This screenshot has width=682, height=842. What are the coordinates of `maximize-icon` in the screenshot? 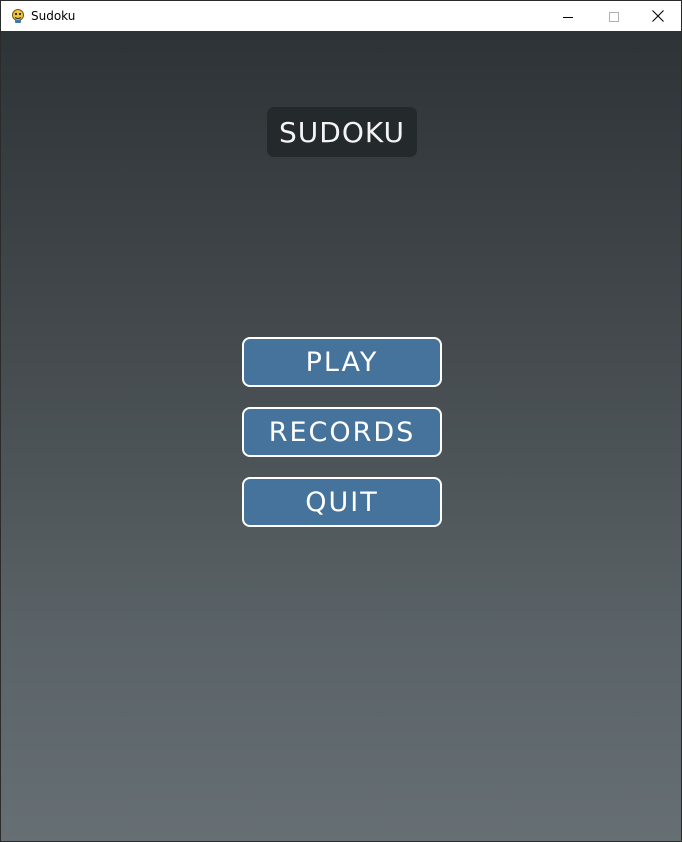 It's located at (614, 16).